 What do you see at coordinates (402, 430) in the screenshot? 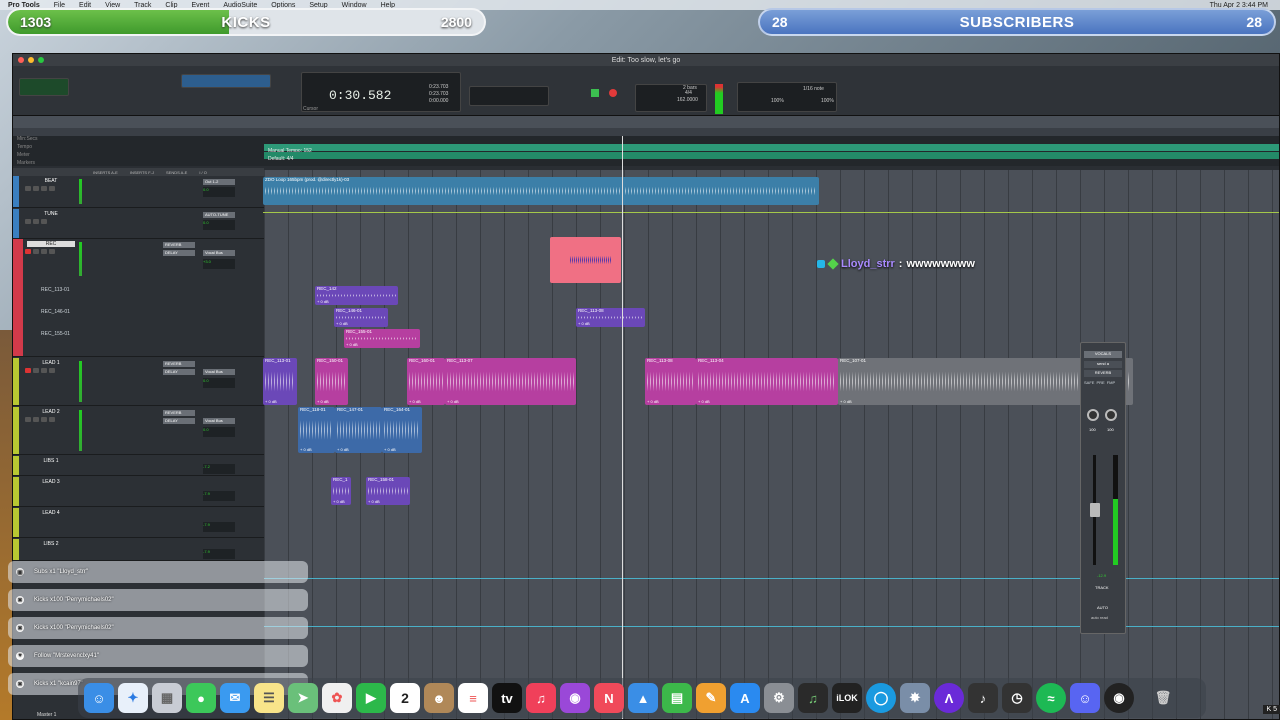
I see `audio-clip-lead2: REC_164-01 + 0 dB` at bounding box center [402, 430].